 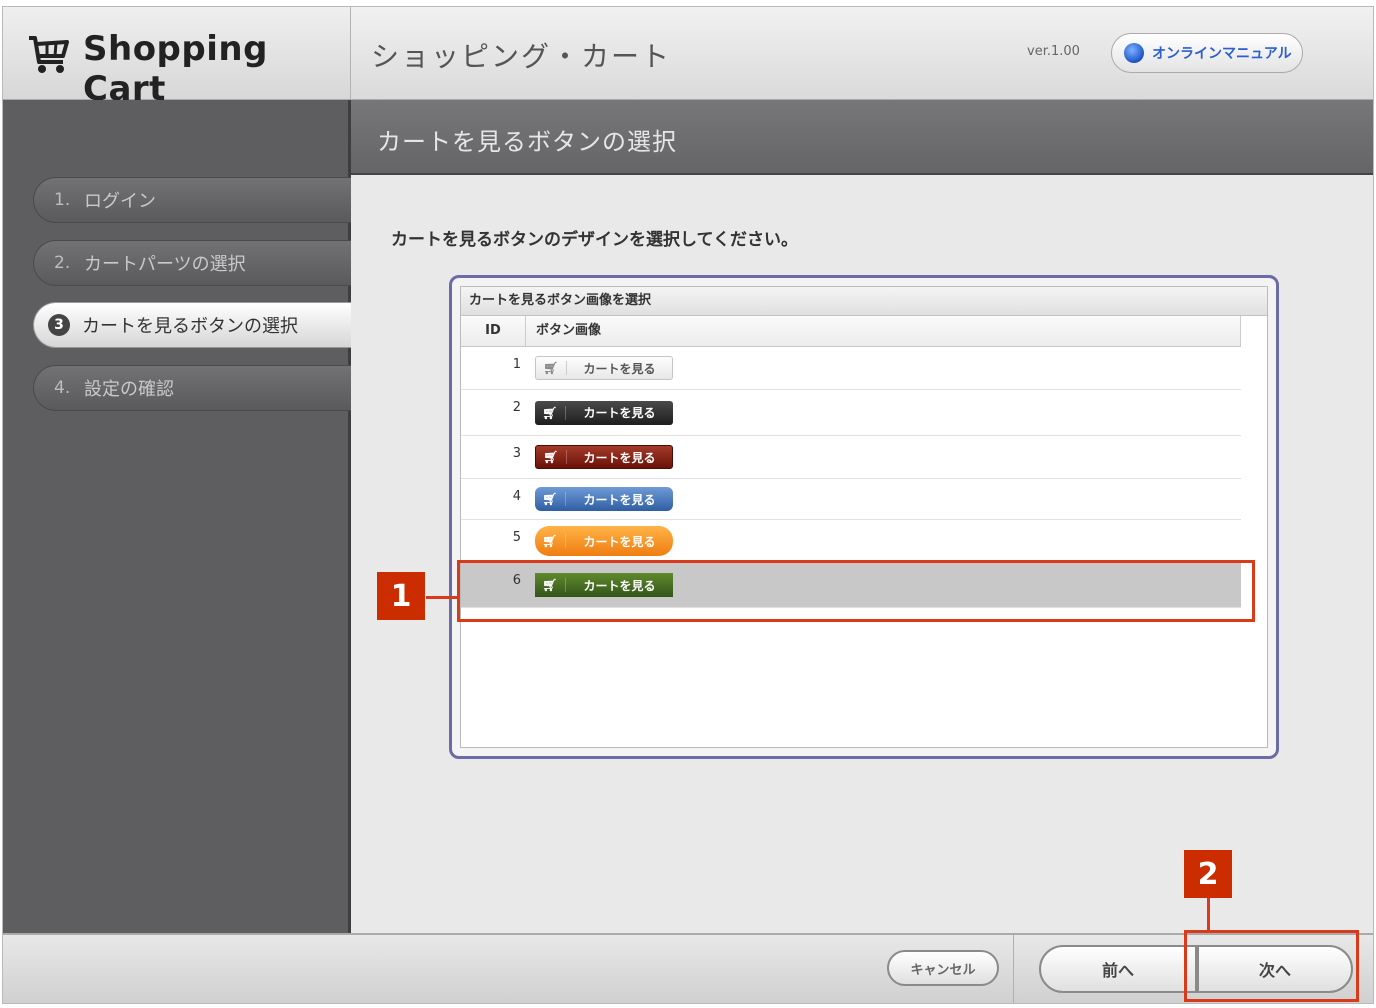 I want to click on column-header-id: ID, so click(x=493, y=331).